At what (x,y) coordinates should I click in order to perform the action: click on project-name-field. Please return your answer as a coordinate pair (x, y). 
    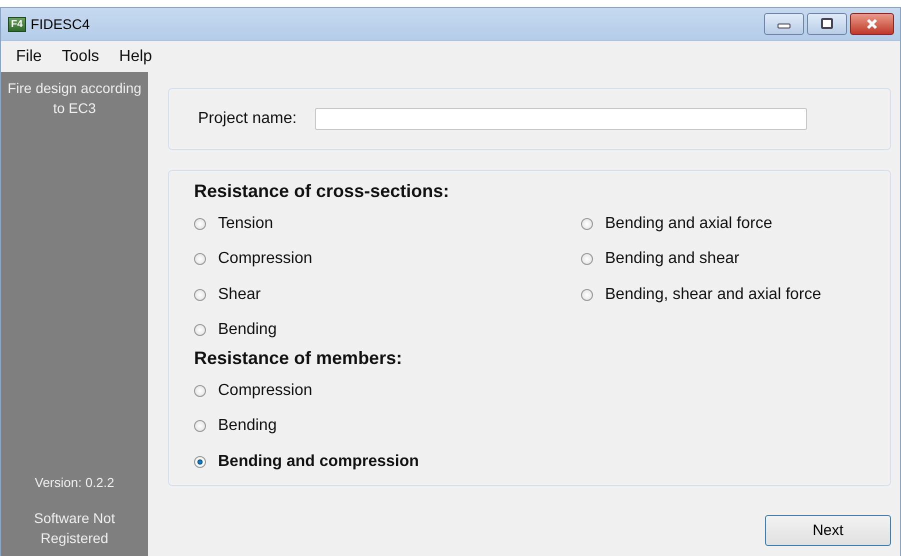
    Looking at the image, I should click on (560, 119).